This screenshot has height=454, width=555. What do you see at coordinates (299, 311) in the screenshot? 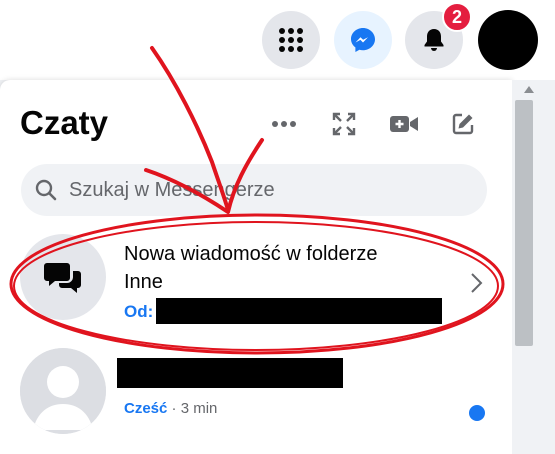
I see `redacted-sender-name` at bounding box center [299, 311].